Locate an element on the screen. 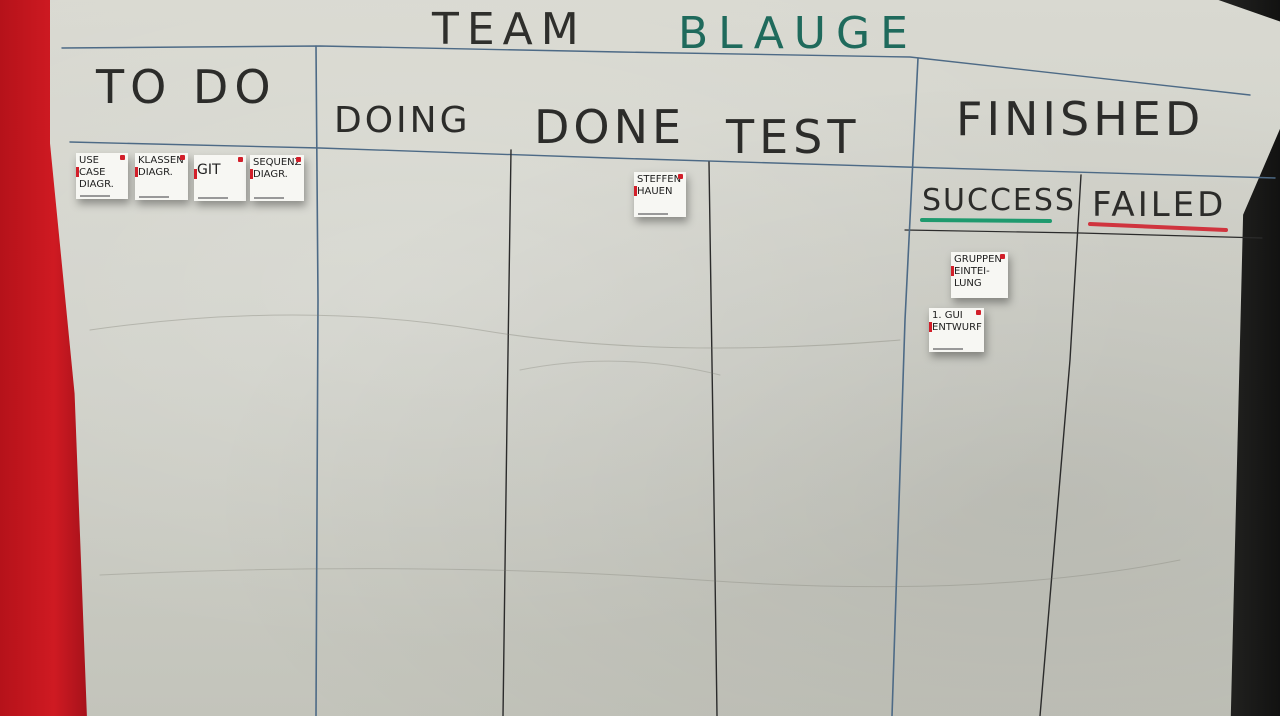  board-title-team: TEAM is located at coordinates (509, 29).